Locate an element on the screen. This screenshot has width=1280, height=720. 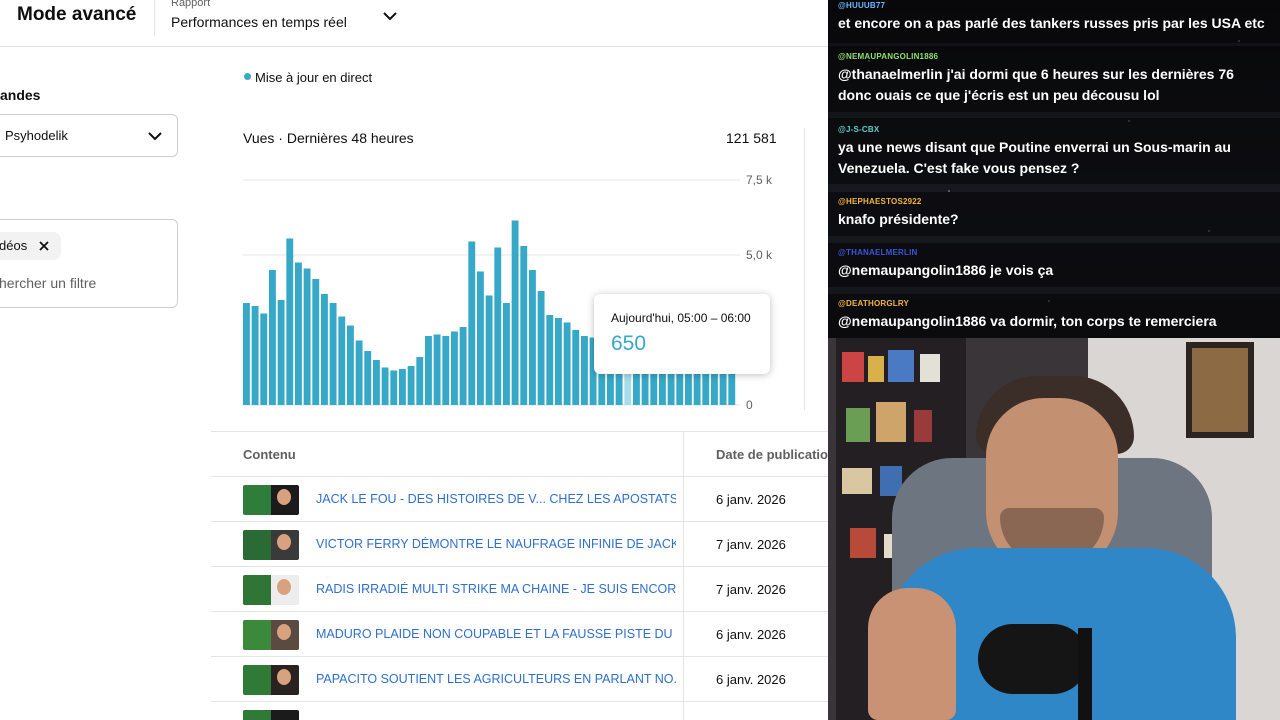
chat-username: @THANAELMERLIN is located at coordinates (878, 252).